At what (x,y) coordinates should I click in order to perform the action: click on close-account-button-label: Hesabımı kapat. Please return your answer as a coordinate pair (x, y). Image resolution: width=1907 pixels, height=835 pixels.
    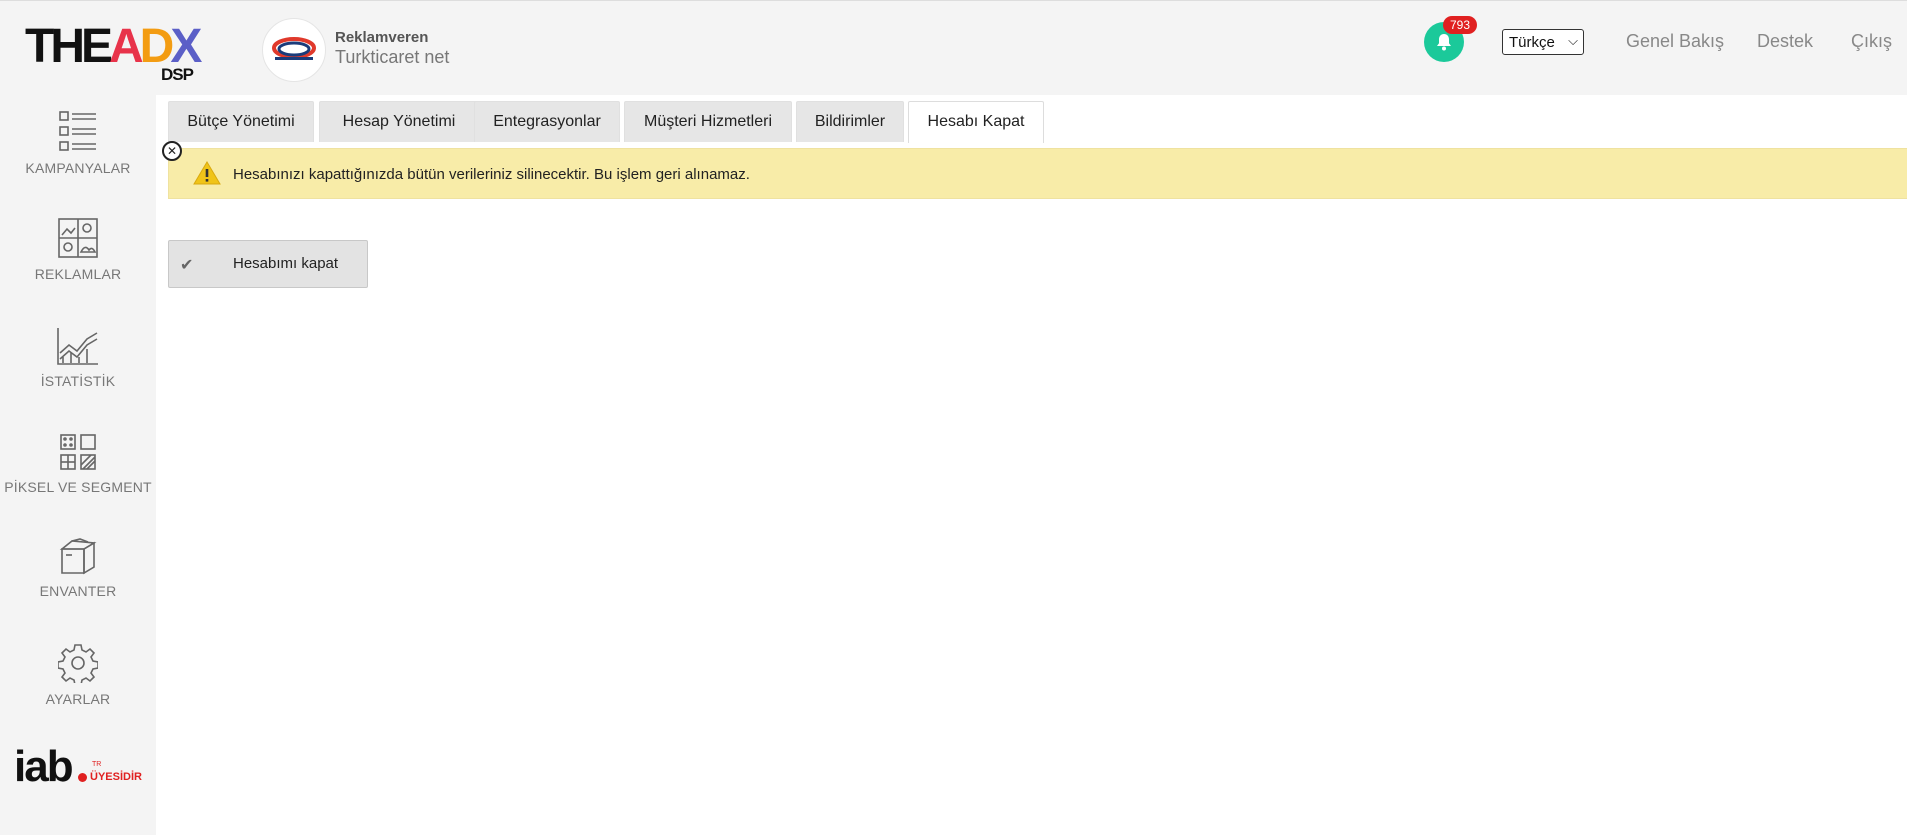
    Looking at the image, I should click on (286, 263).